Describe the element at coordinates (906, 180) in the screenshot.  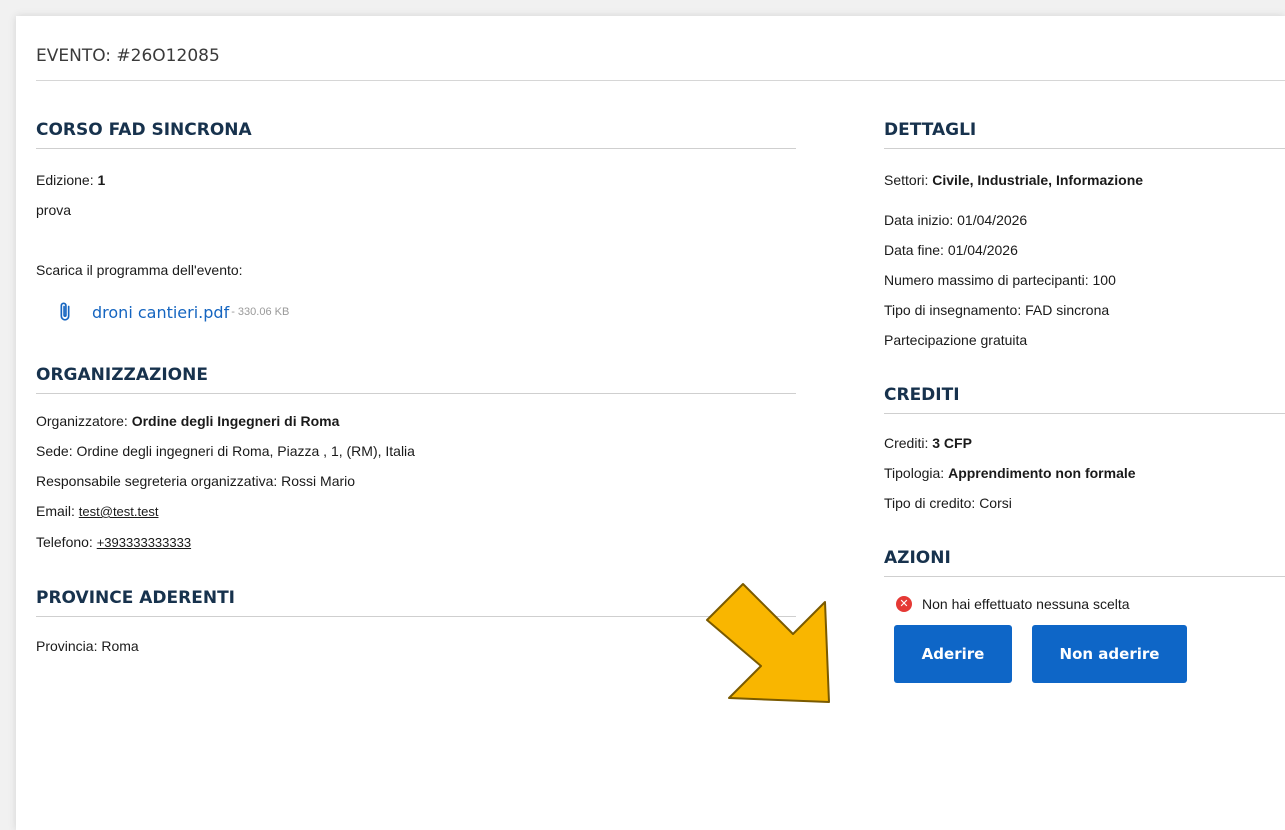
I see `sectors-label: Settori:` at that location.